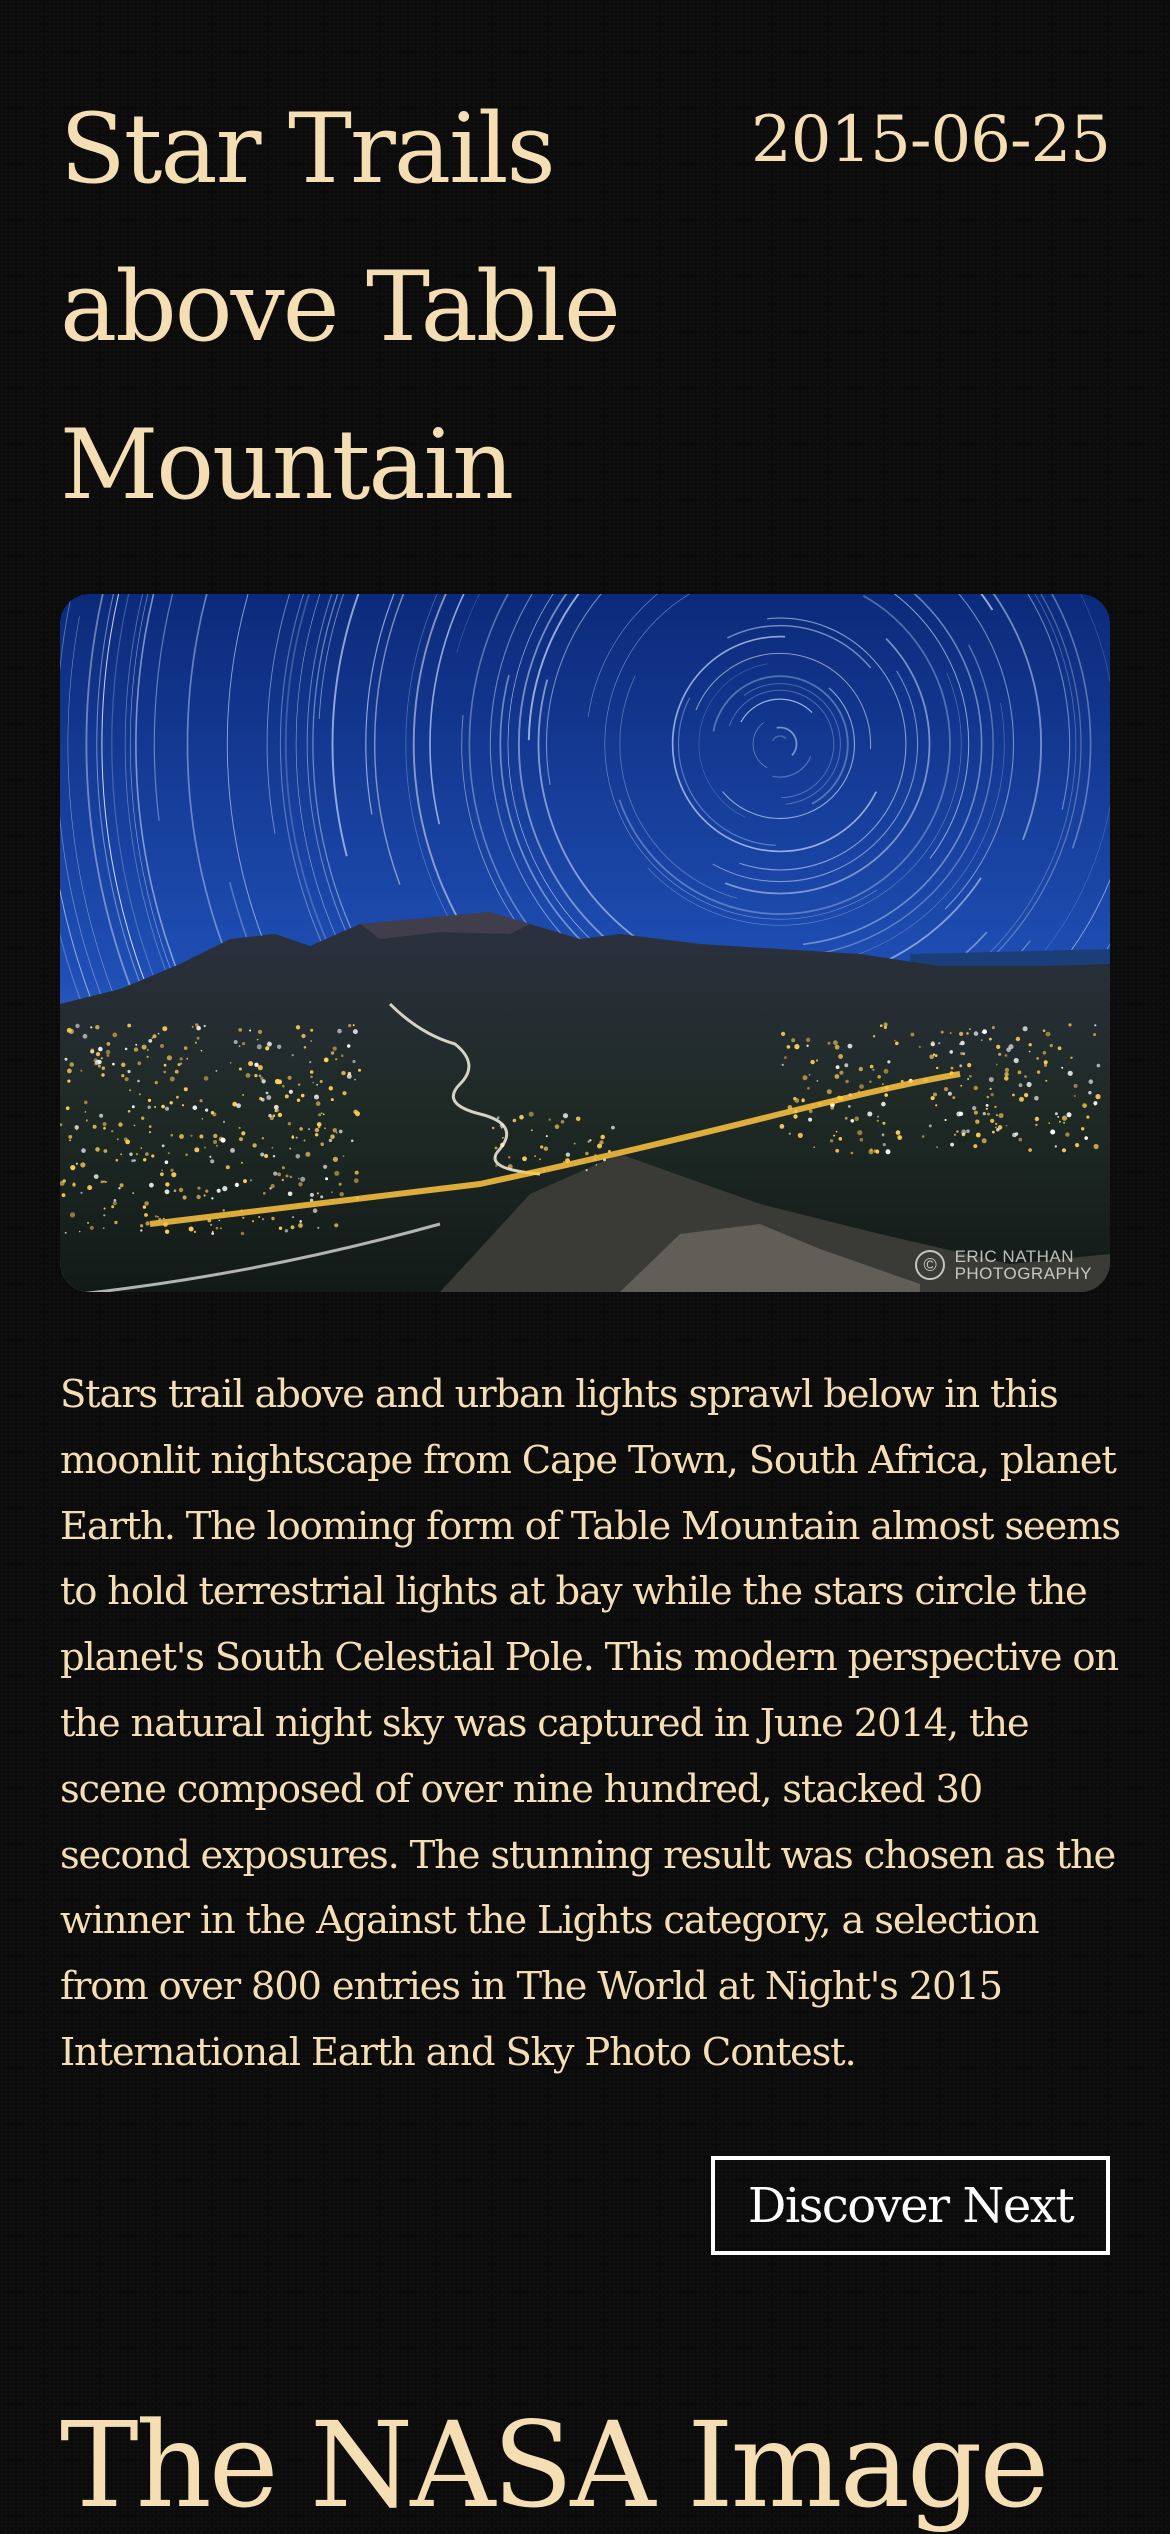  I want to click on copyright-icon: ©, so click(930, 1265).